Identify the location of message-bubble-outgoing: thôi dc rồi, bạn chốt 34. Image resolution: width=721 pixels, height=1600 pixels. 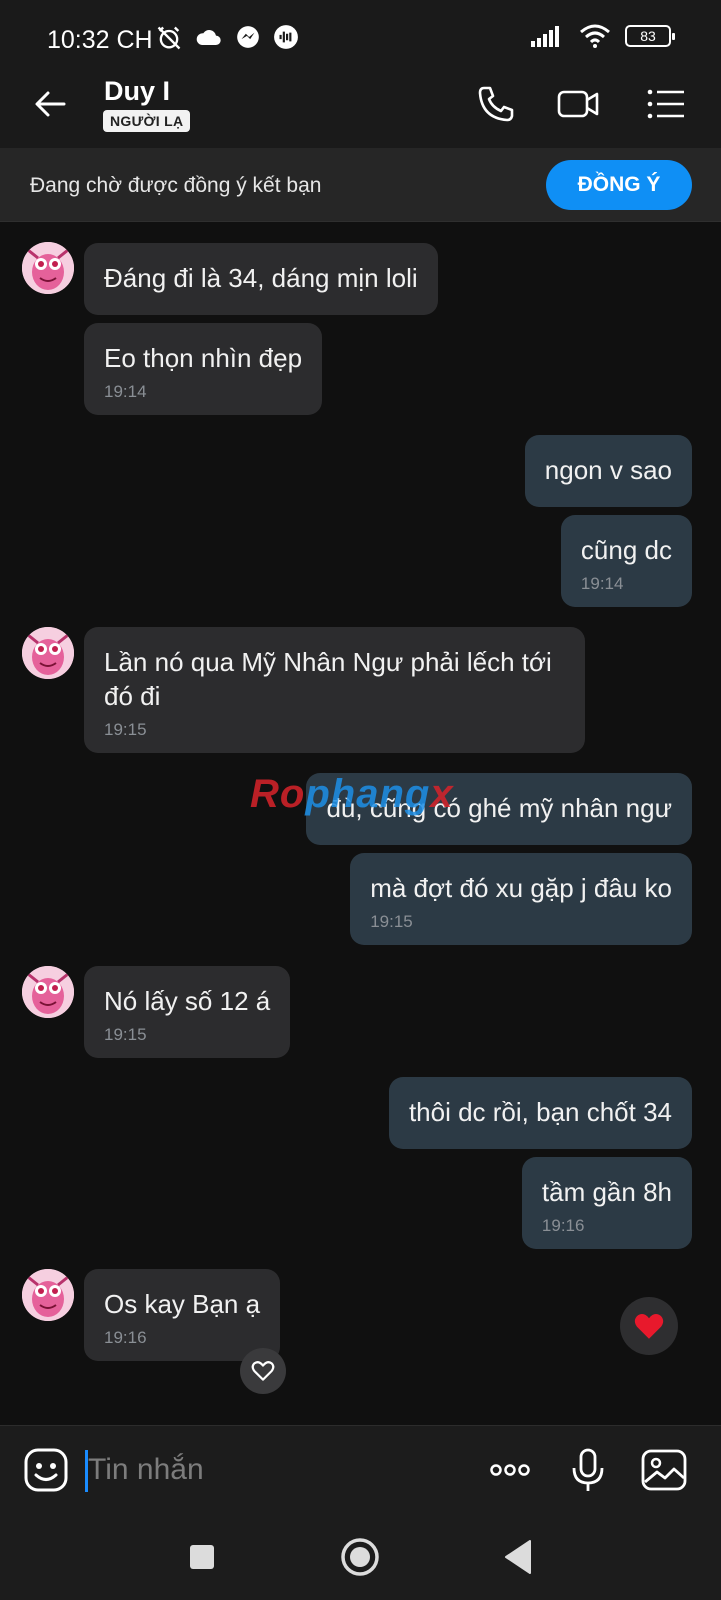
(540, 1113).